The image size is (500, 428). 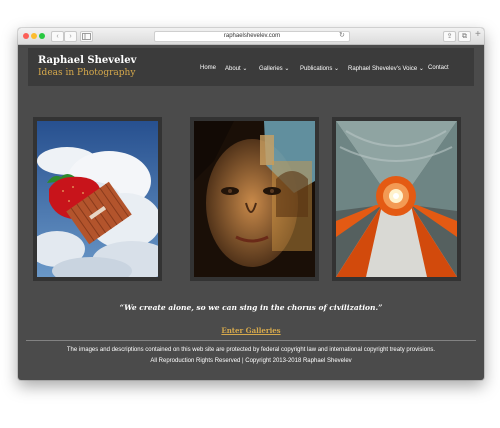 I want to click on back-button: ‹, so click(x=57, y=36).